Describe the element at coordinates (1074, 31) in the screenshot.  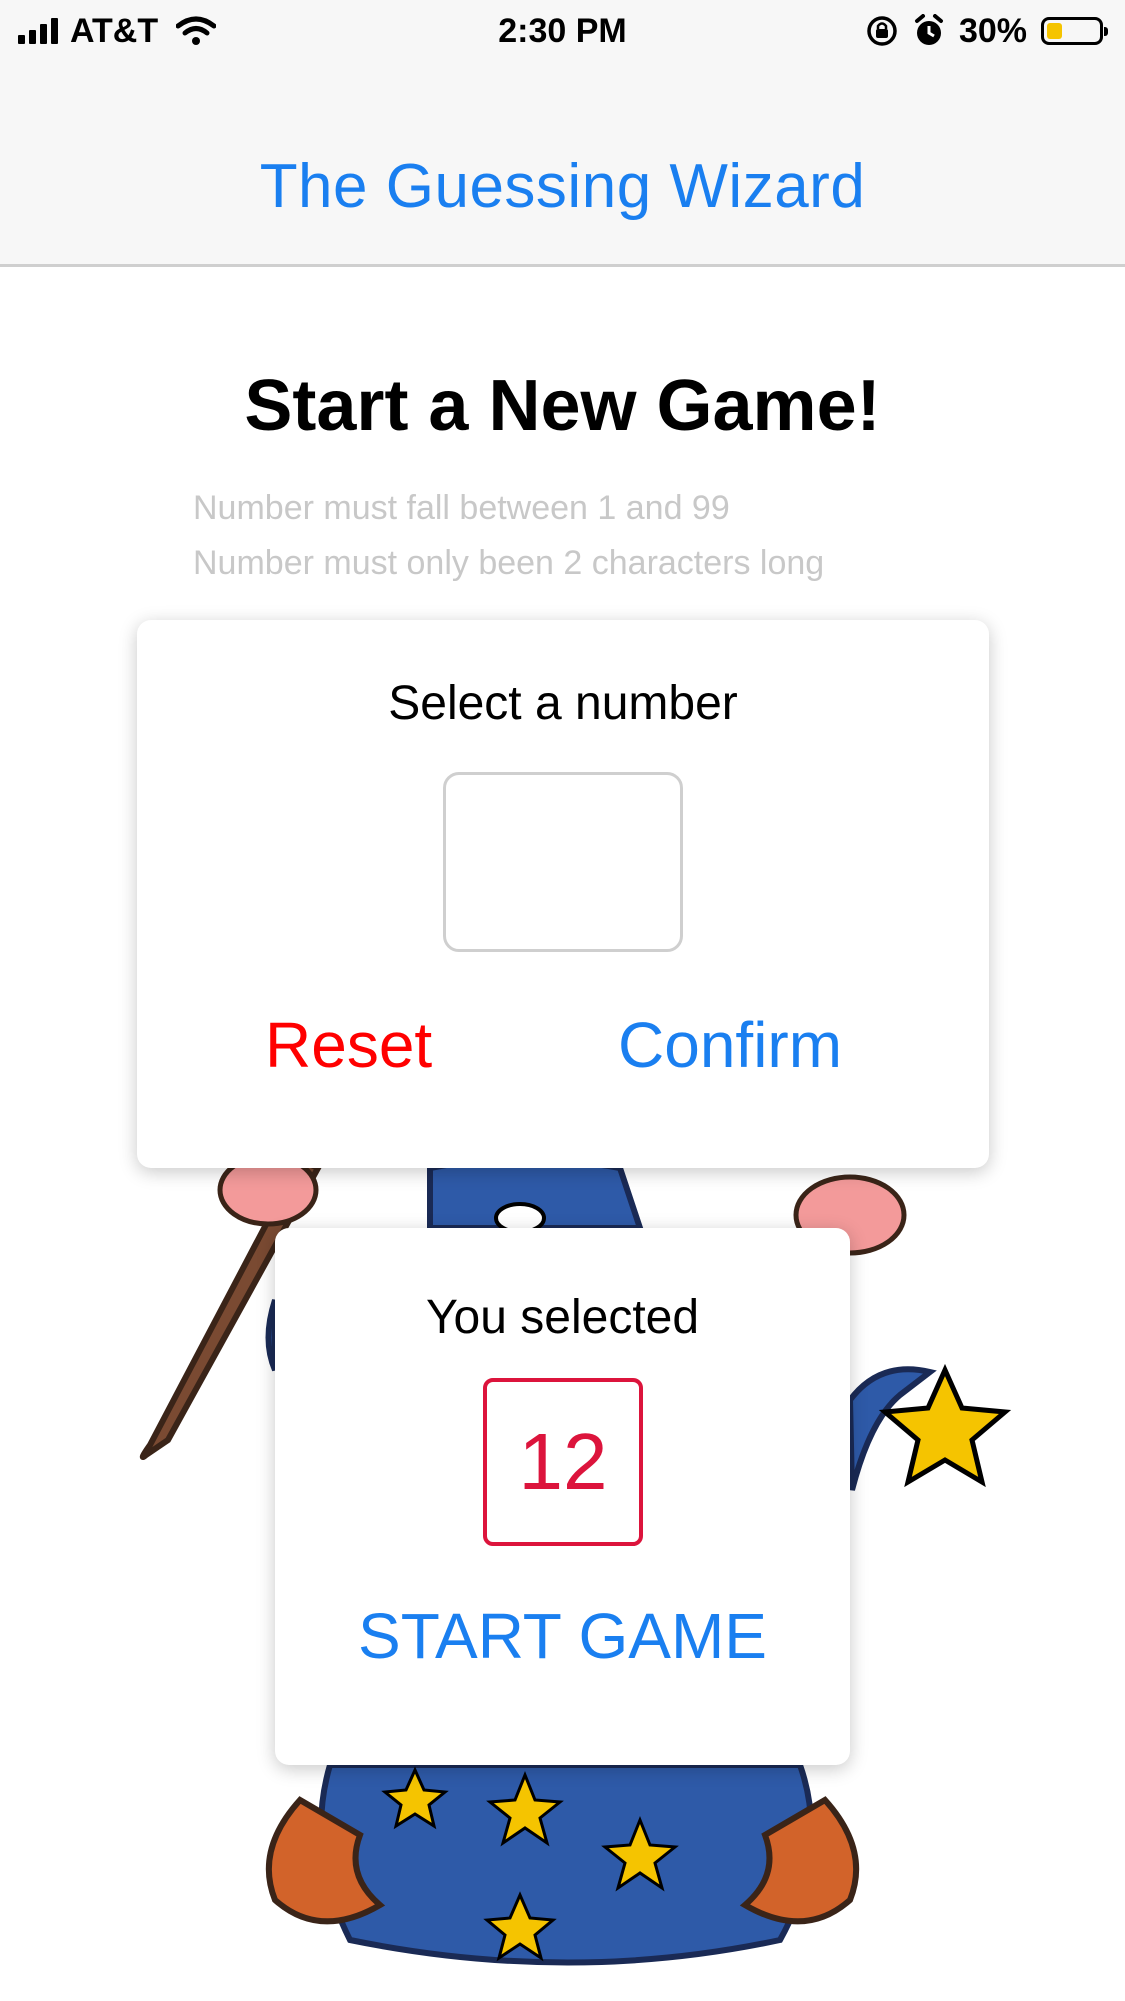
I see `battery-icon` at that location.